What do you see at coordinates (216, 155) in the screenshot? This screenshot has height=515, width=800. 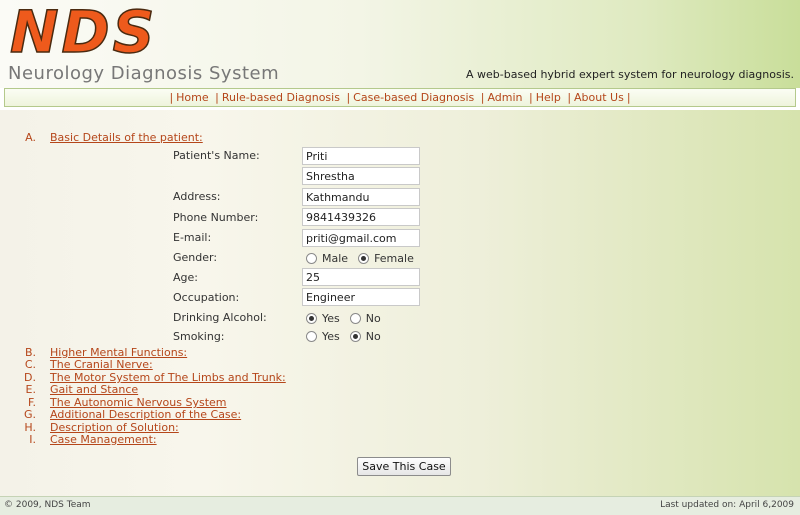 I see `patient-name-label: Patient's Name:` at bounding box center [216, 155].